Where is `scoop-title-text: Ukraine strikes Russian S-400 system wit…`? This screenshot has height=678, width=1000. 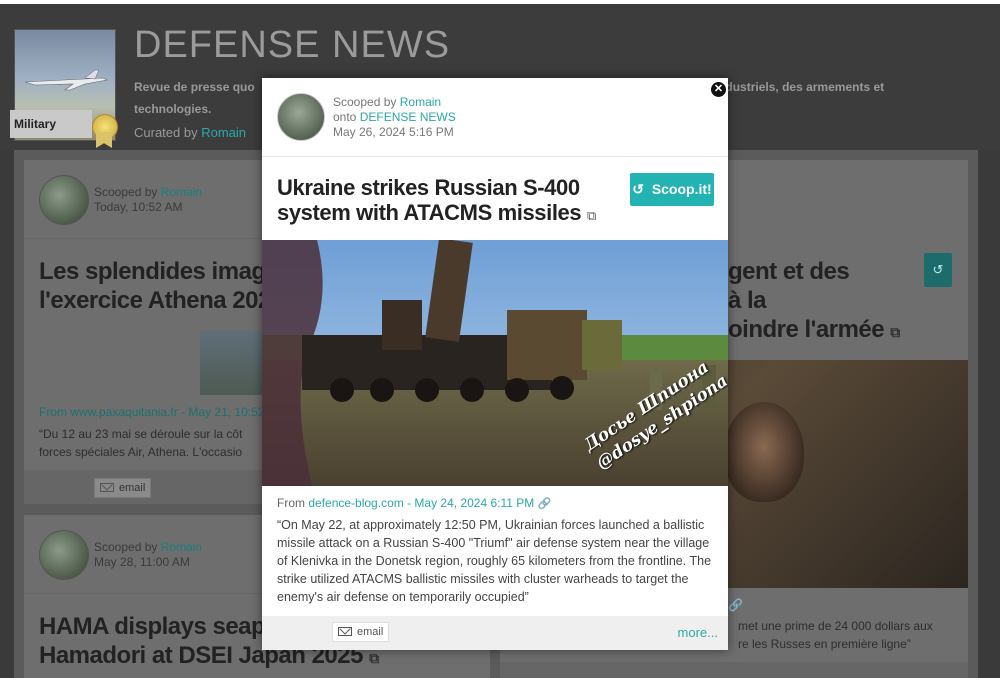
scoop-title-text: Ukraine strikes Russian S-400 system wit… is located at coordinates (429, 200).